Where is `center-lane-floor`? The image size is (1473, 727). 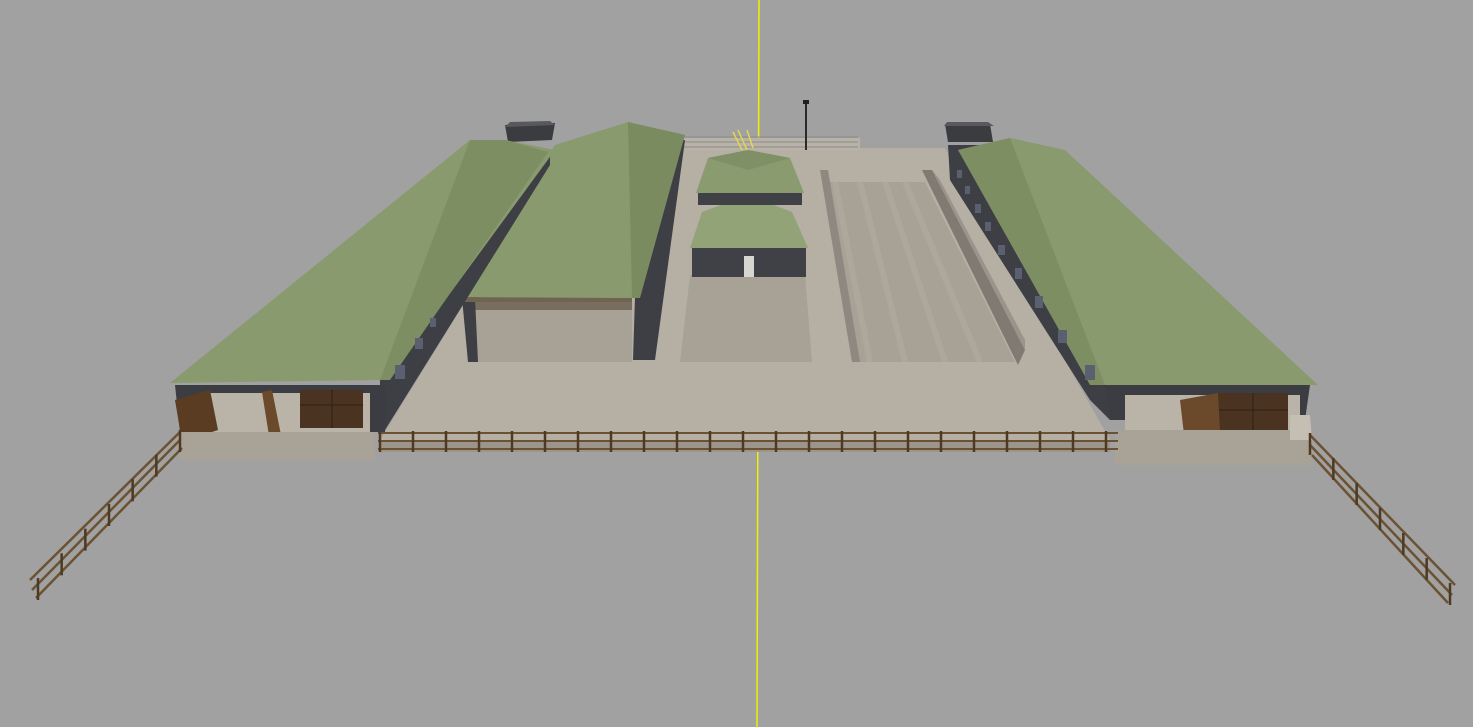
center-lane-floor is located at coordinates (746, 318).